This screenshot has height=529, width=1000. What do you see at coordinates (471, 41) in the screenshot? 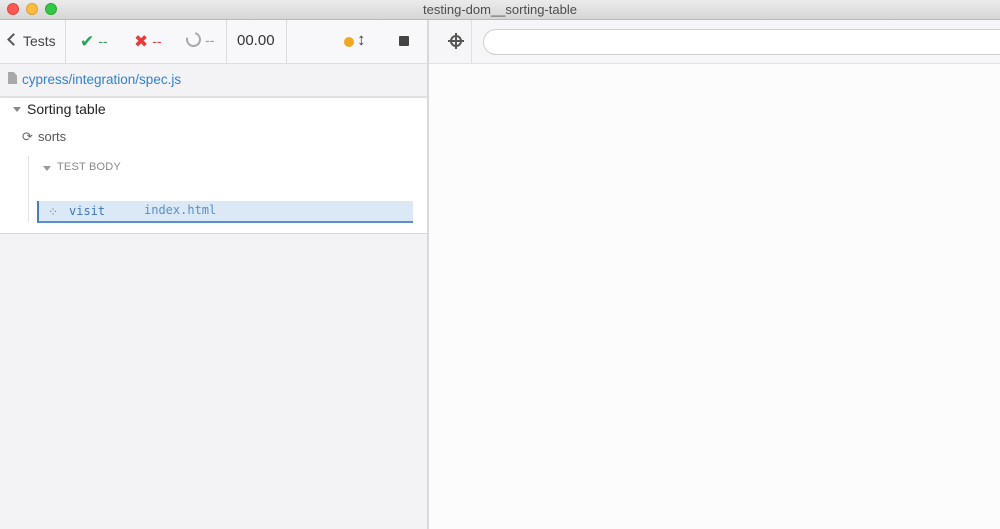
I see `header-divider` at bounding box center [471, 41].